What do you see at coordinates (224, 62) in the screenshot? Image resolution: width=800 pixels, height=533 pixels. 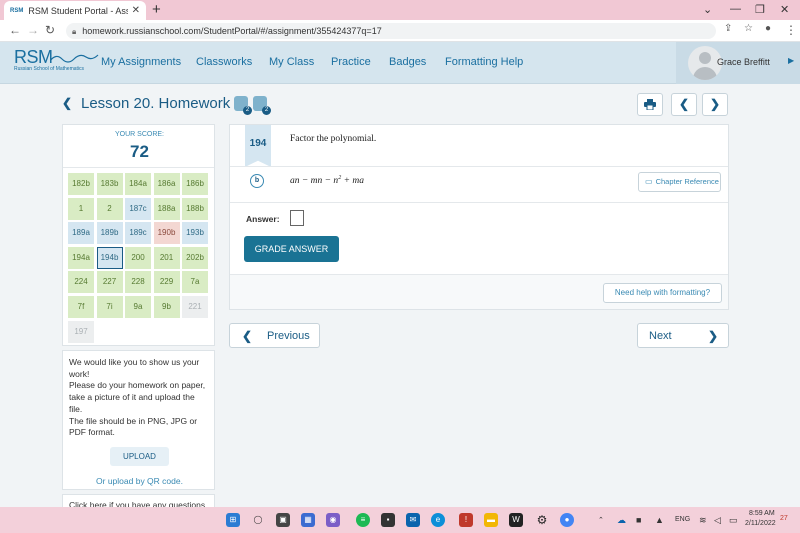 I see `menu-classworks: Classworks` at bounding box center [224, 62].